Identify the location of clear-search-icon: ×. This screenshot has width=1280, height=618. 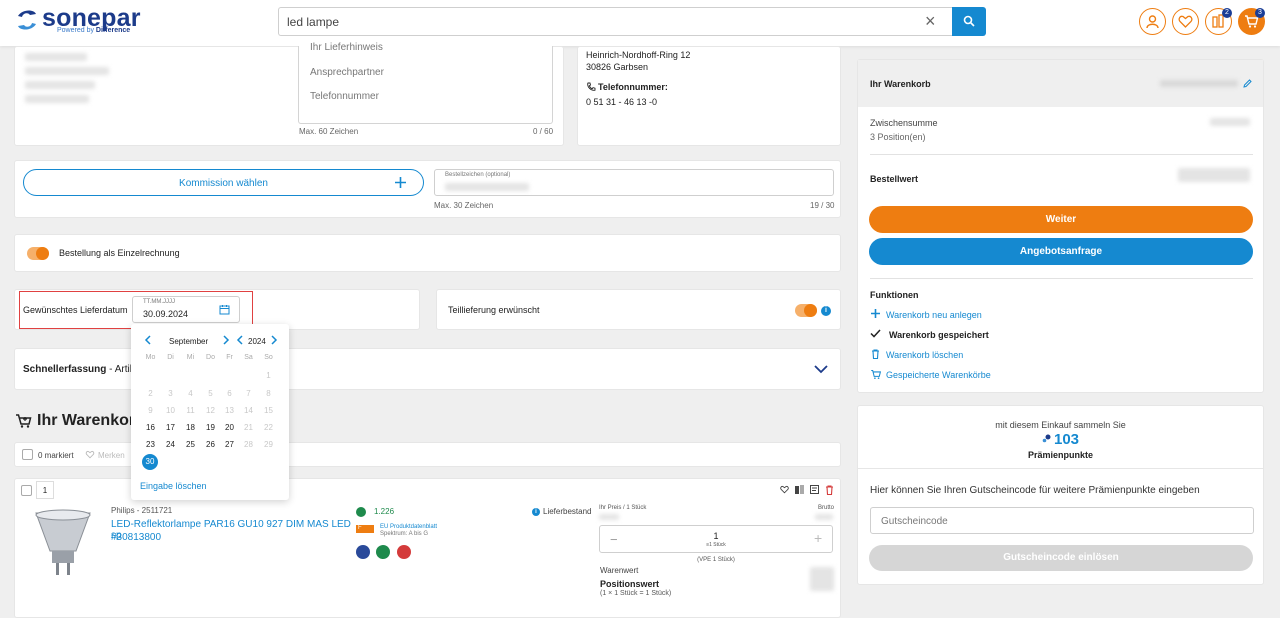
(930, 21).